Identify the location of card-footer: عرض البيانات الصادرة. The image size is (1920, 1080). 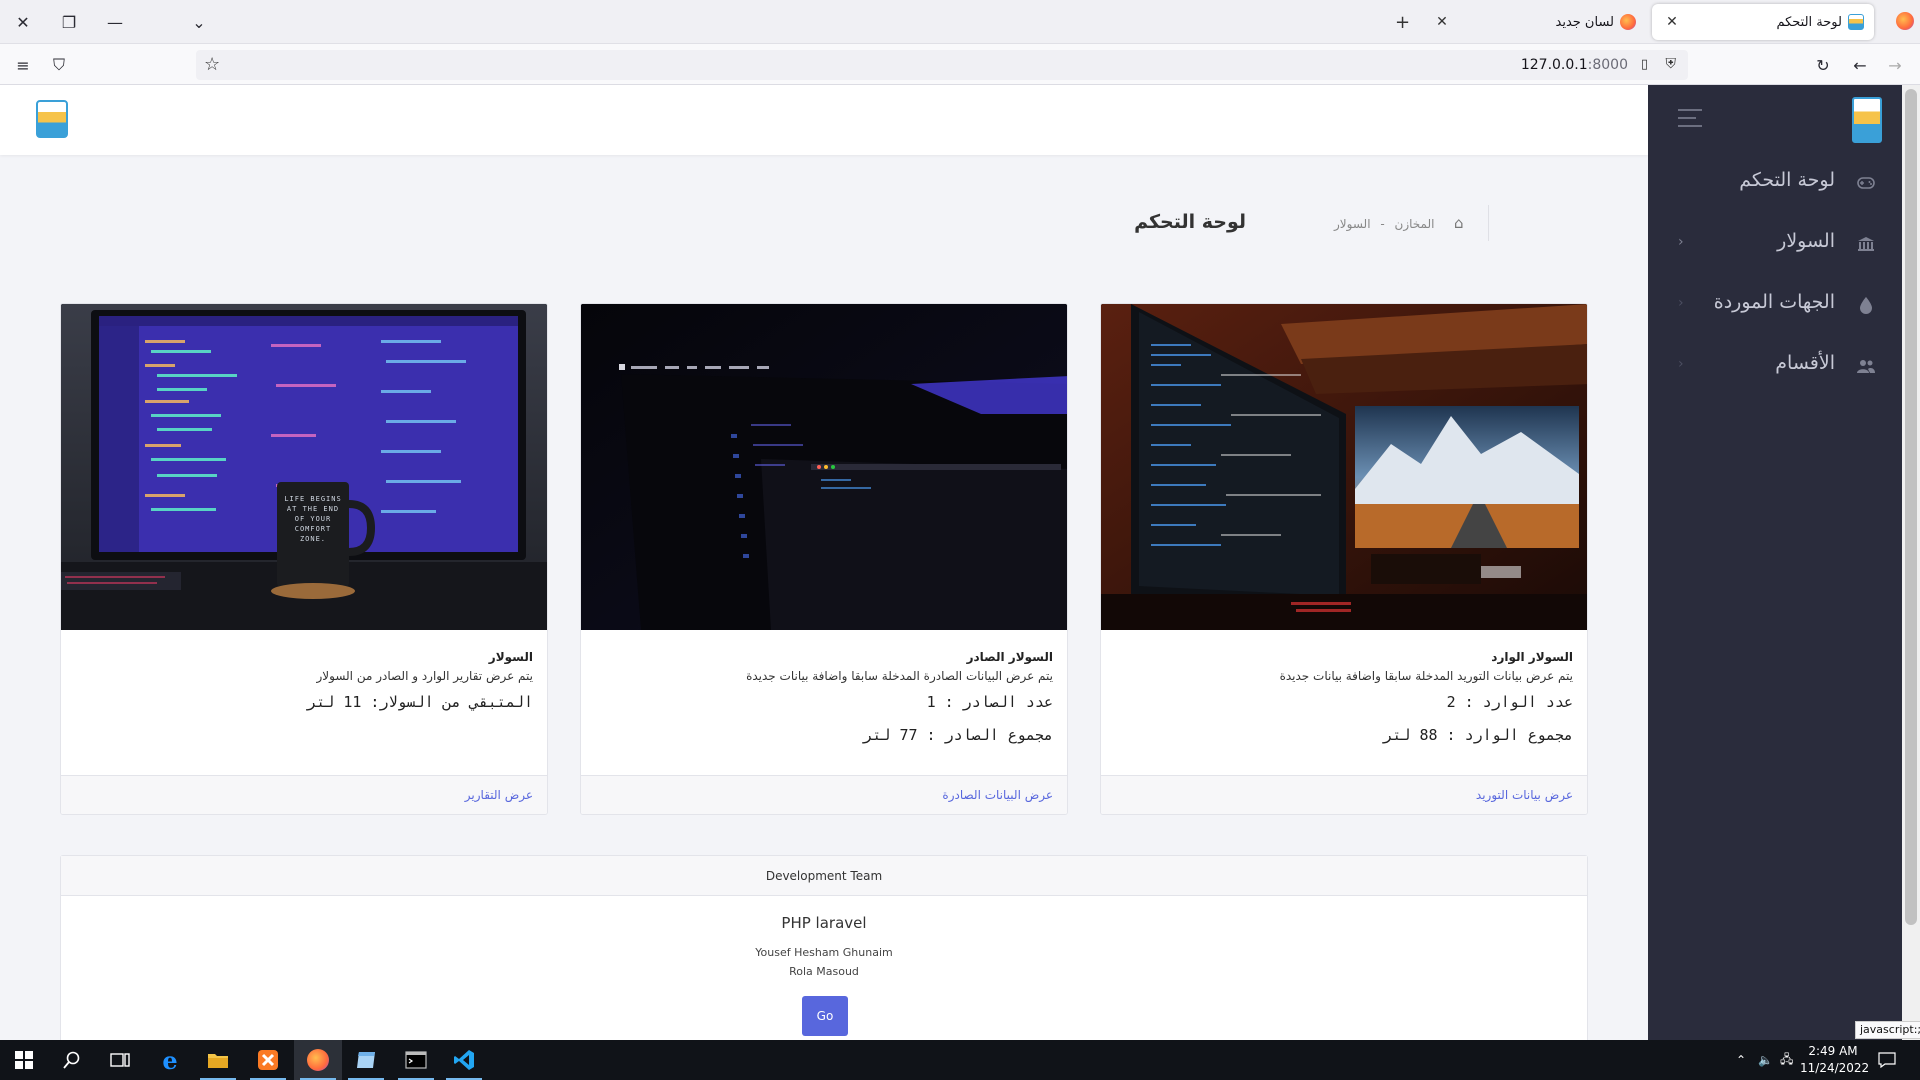
(824, 794).